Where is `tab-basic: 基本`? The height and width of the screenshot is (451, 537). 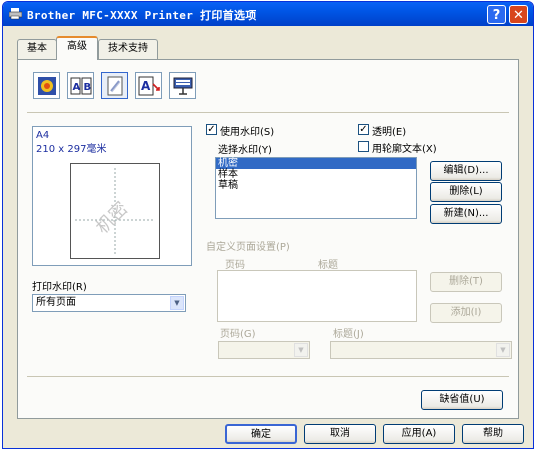
tab-basic: 基本 is located at coordinates (37, 49).